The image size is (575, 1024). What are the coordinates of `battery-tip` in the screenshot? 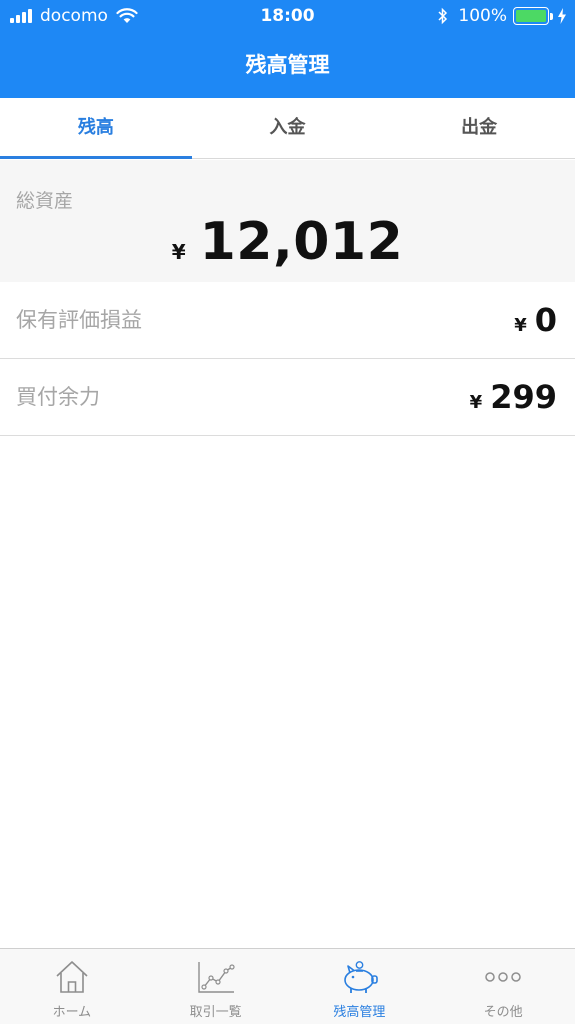 It's located at (551, 16).